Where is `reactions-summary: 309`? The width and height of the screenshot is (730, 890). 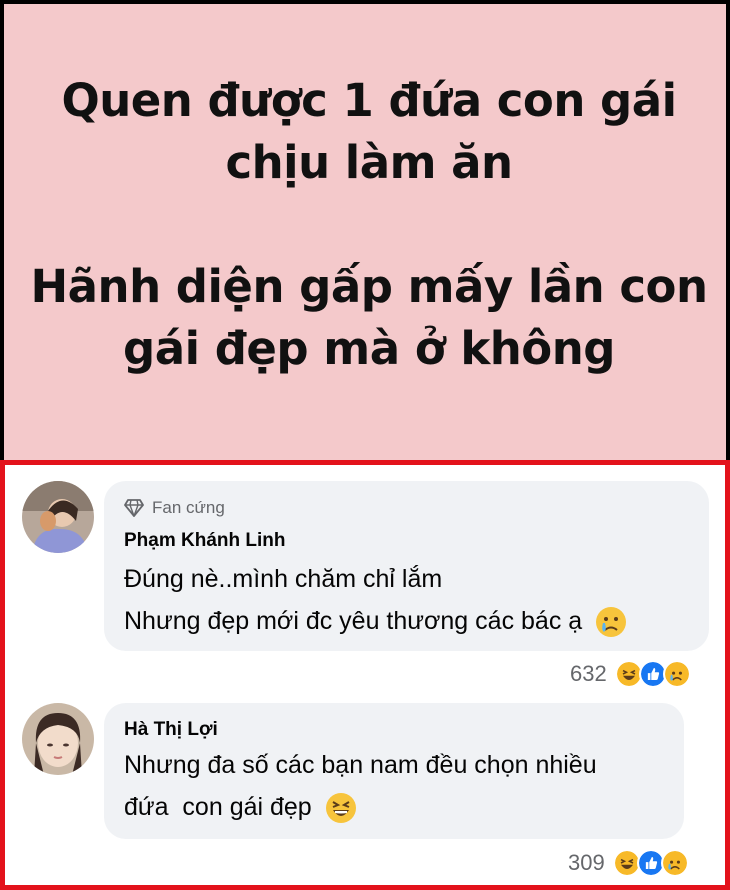
reactions-summary: 309 is located at coordinates (628, 863).